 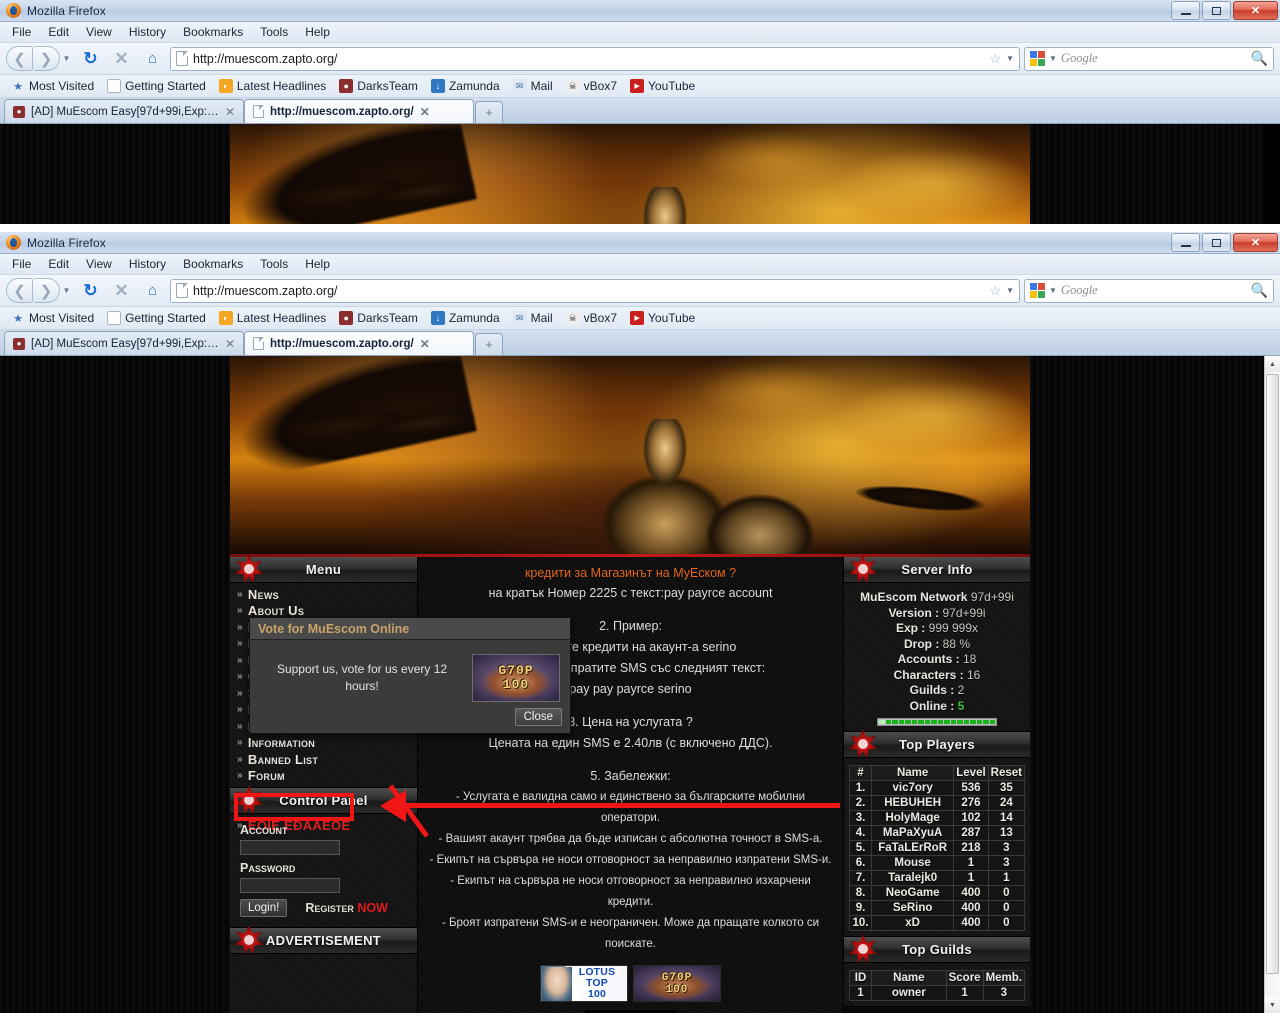 I want to click on scroll-up-arrow-icon: ▲, so click(x=1272, y=364).